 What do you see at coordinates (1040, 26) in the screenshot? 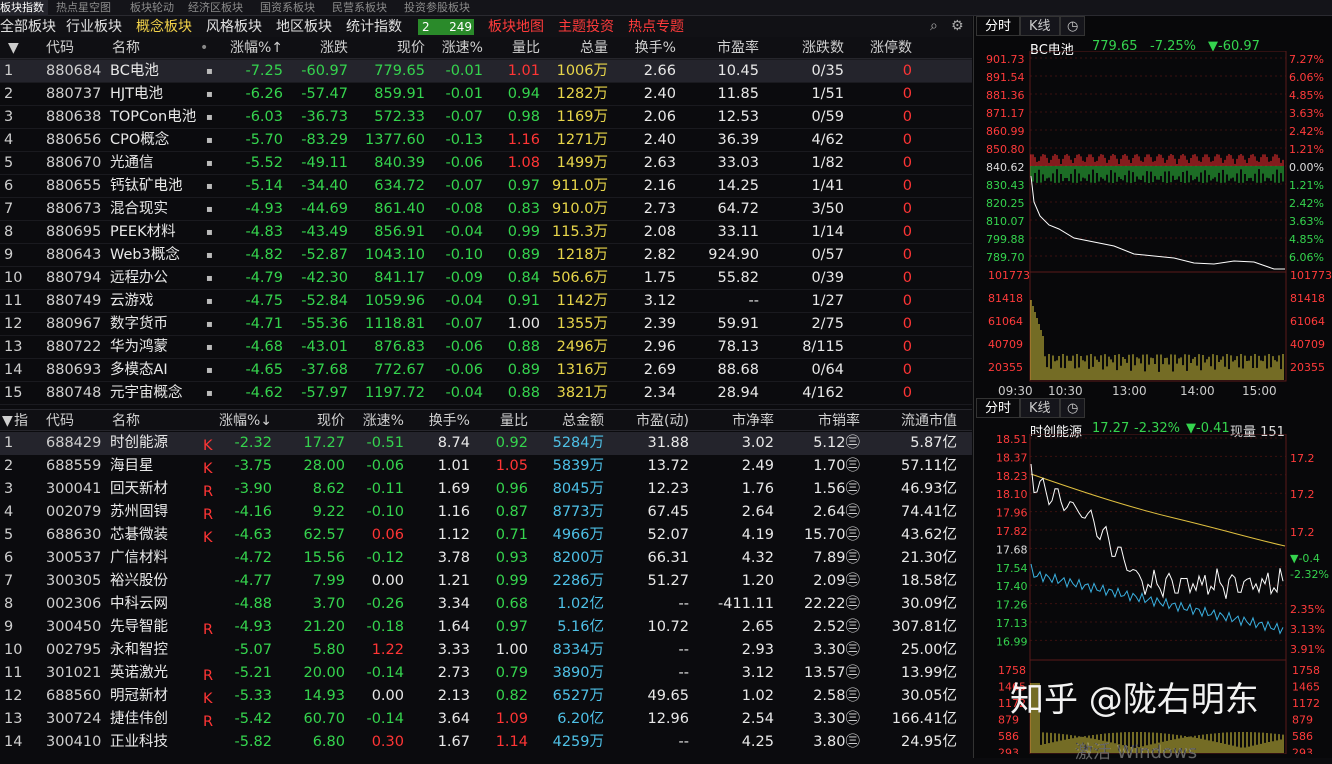
I see `tab-kline: K线` at bounding box center [1040, 26].